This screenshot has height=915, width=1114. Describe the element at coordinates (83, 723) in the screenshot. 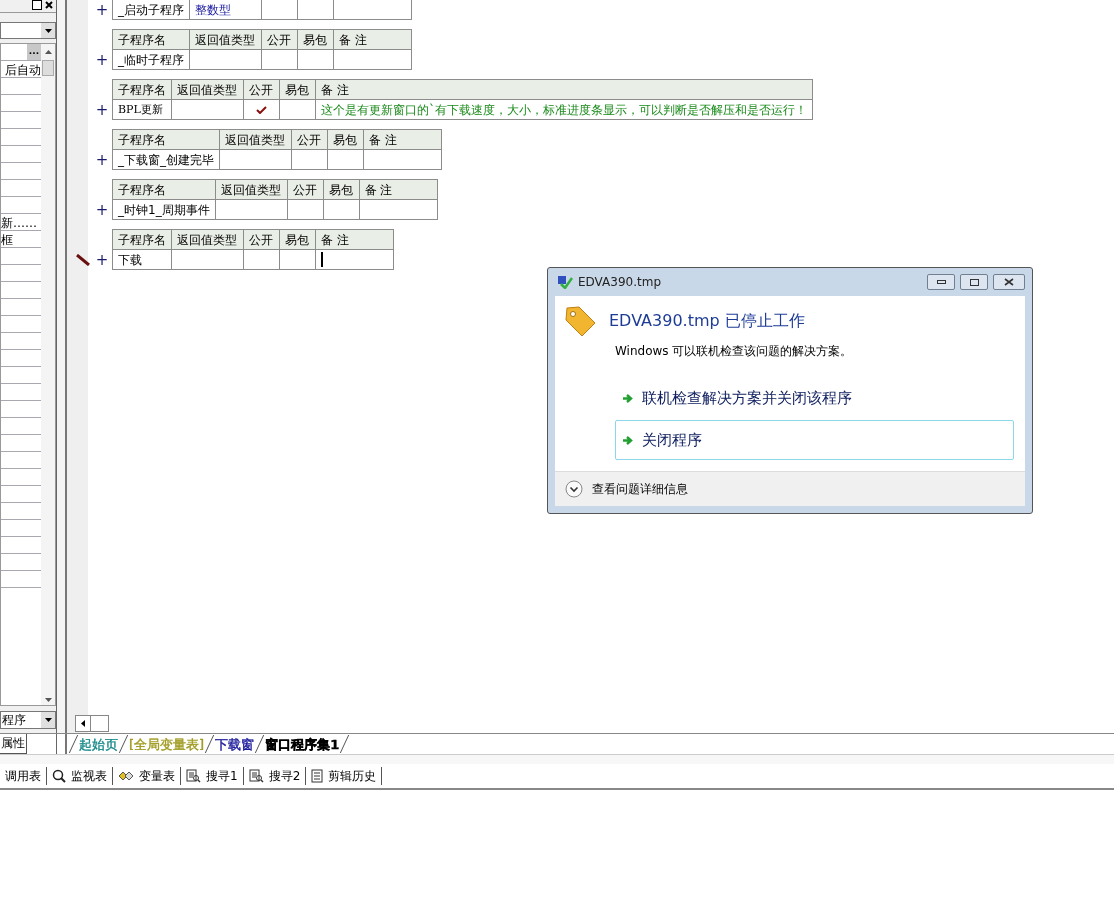

I see `scroll-left-icon` at that location.